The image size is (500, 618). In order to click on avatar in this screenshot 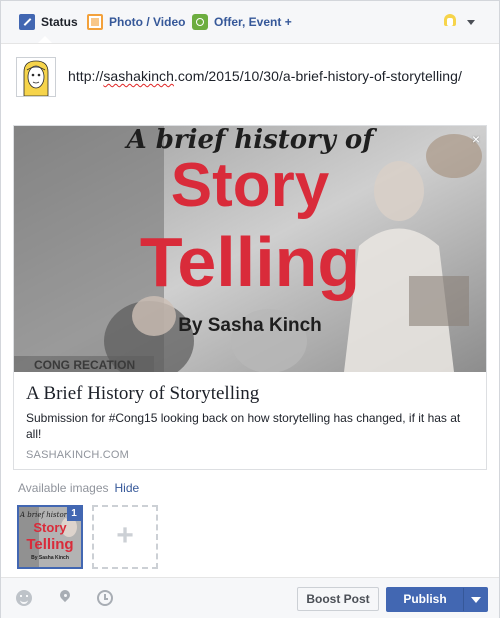, I will do `click(36, 77)`.